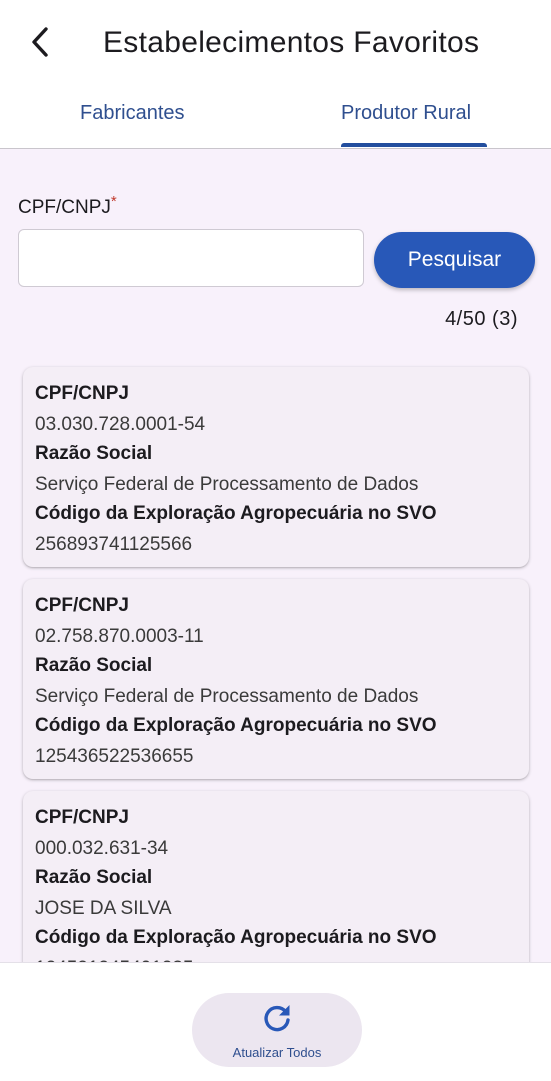 This screenshot has width=551, height=1081. I want to click on bottom-bar: Atualizar Todos, so click(275, 1021).